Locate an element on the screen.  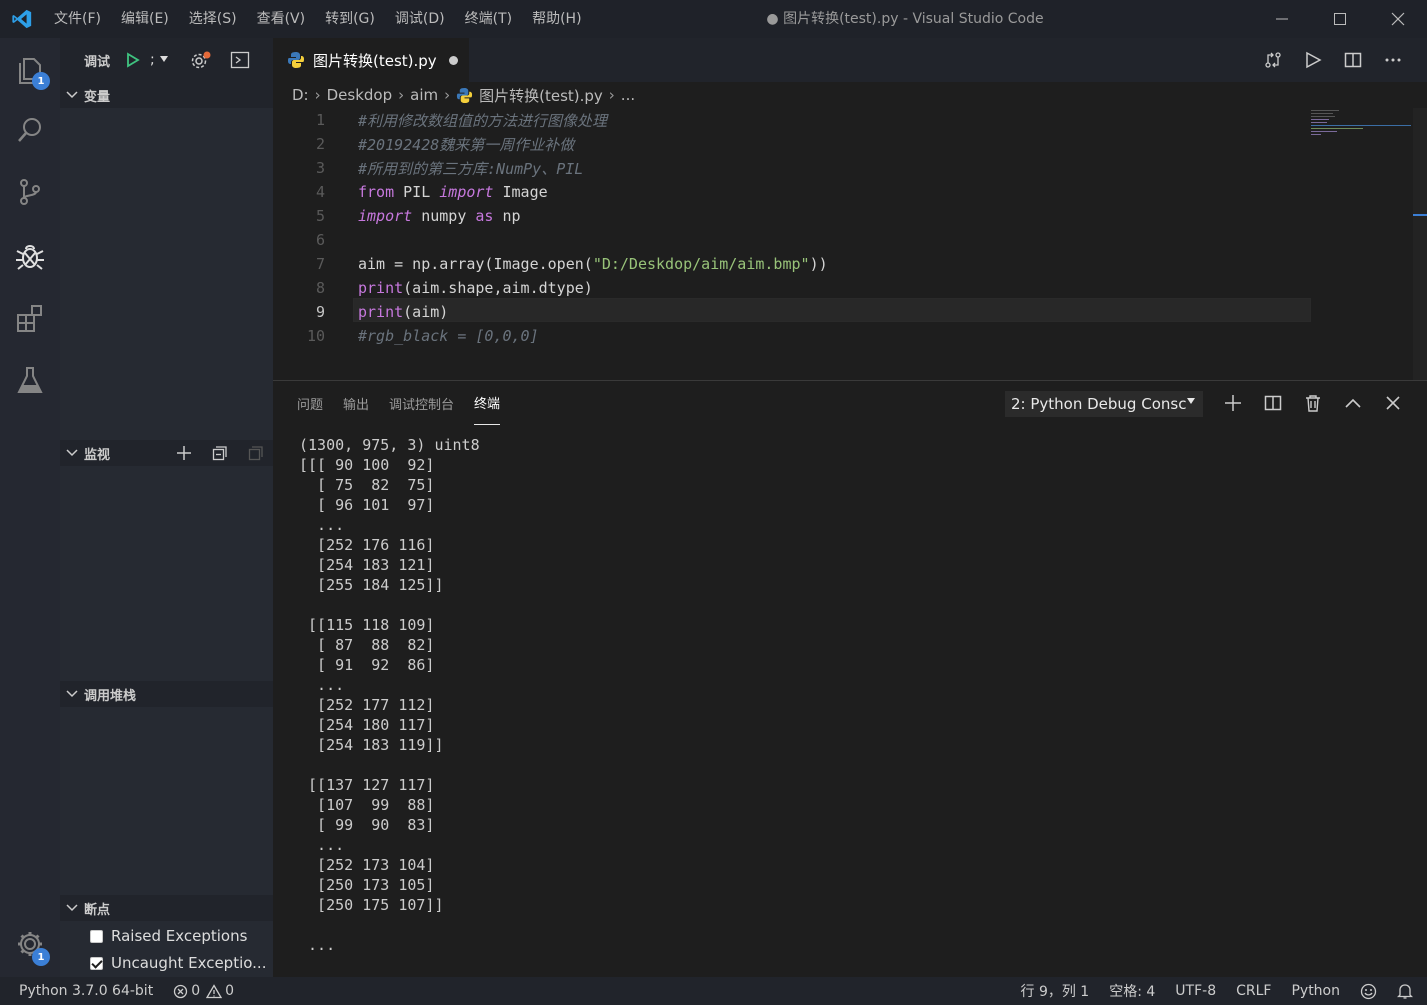
debug-bug-icon is located at coordinates (30, 257).